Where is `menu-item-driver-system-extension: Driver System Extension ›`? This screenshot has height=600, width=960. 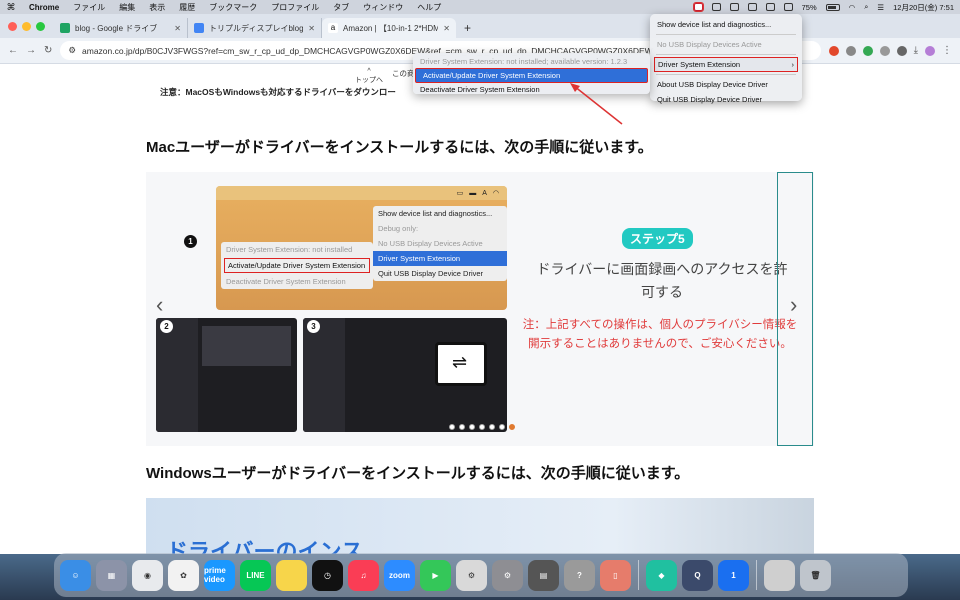 menu-item-driver-system-extension: Driver System Extension › is located at coordinates (726, 64).